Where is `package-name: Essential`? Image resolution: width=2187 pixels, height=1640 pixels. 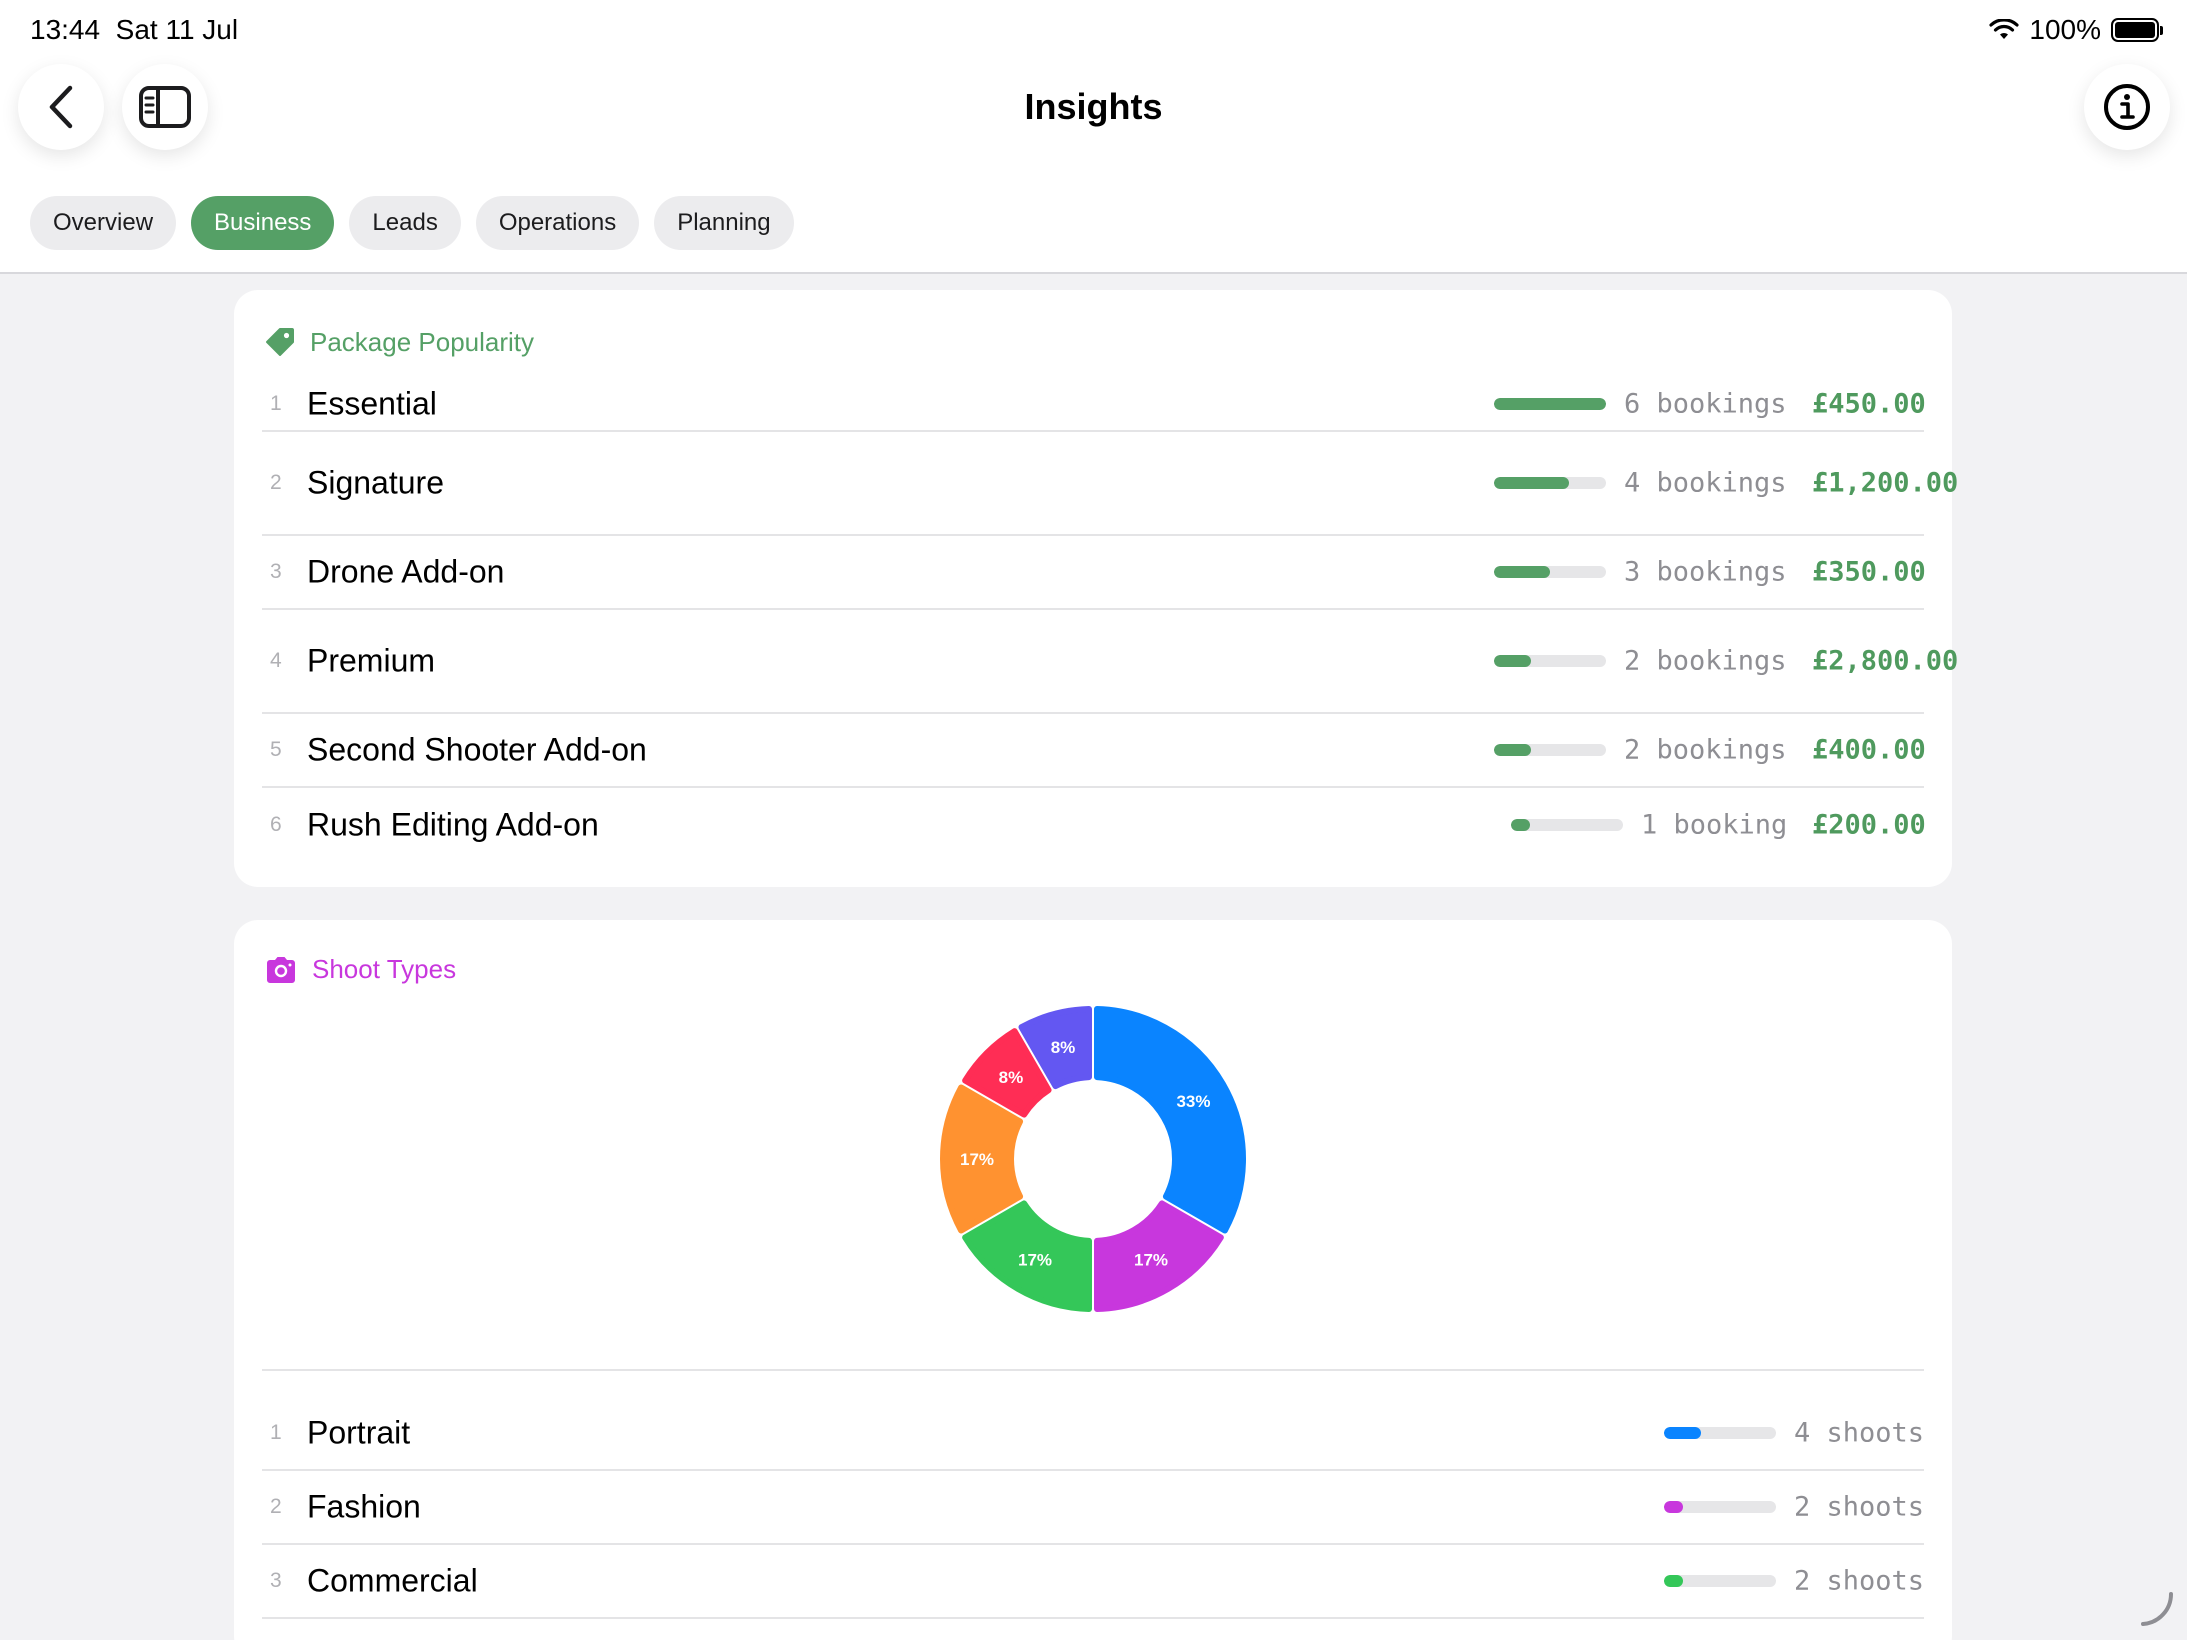
package-name: Essential is located at coordinates (372, 403).